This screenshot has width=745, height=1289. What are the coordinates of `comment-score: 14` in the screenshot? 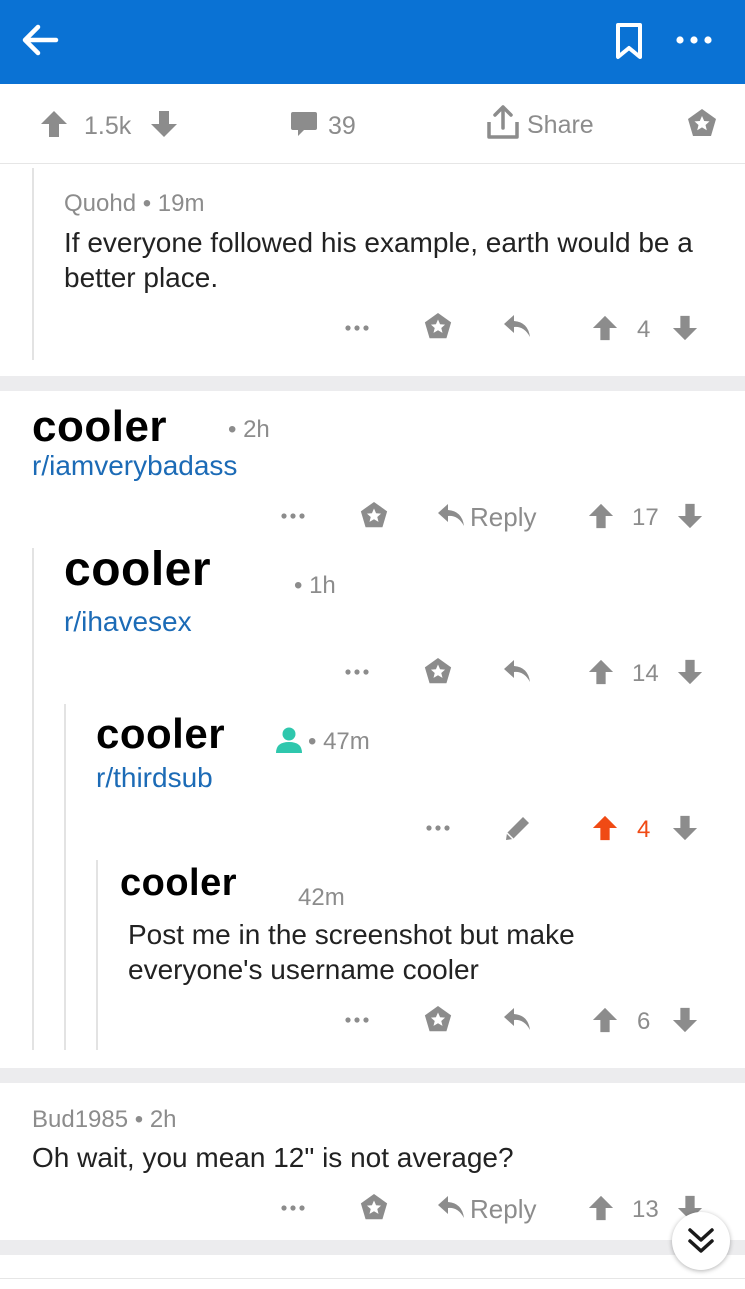 It's located at (645, 673).